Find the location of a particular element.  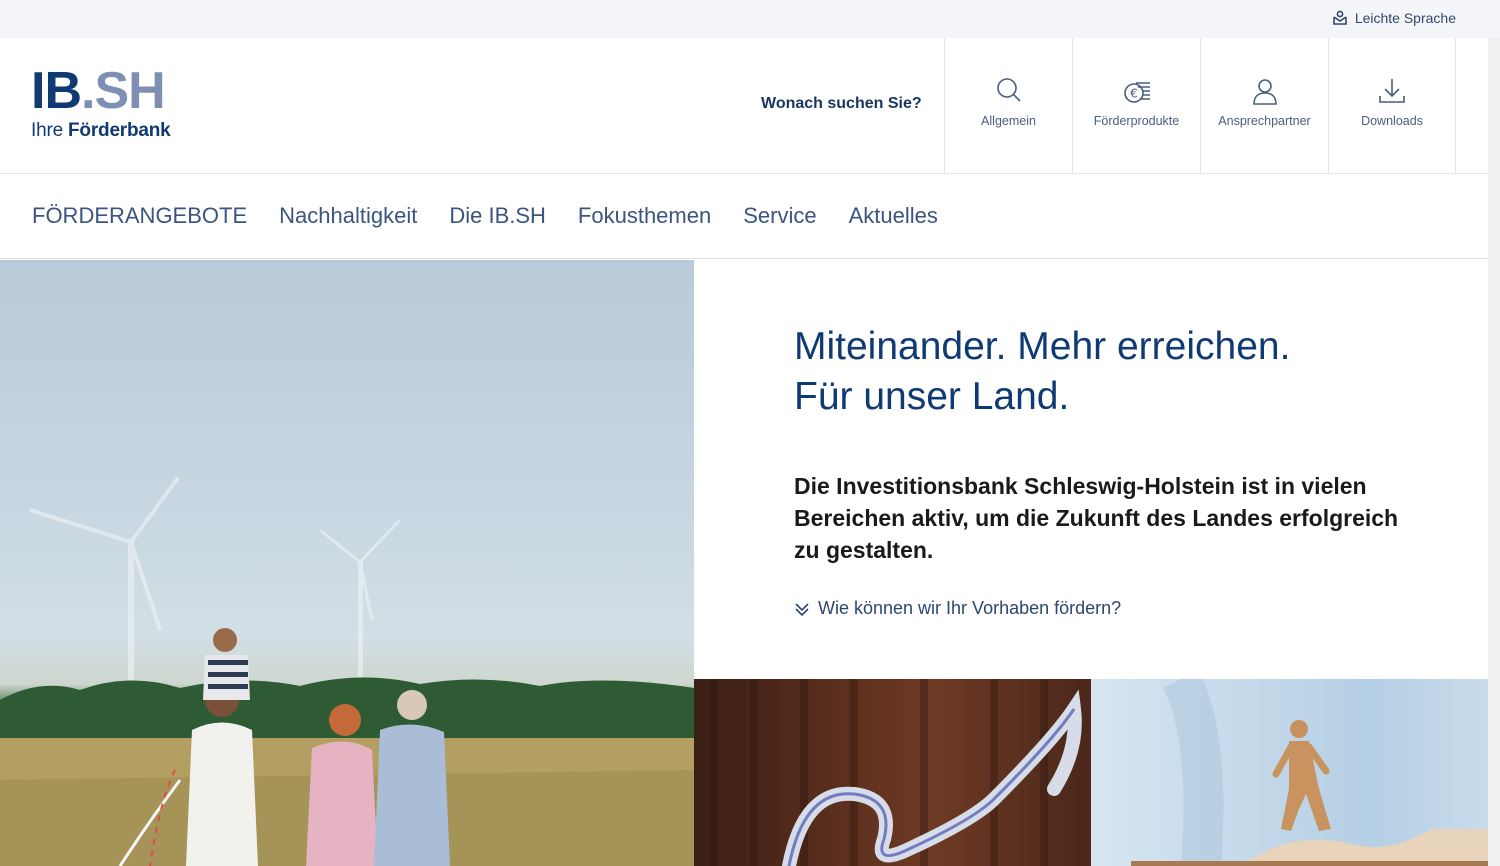

user-icon is located at coordinates (1264, 92).